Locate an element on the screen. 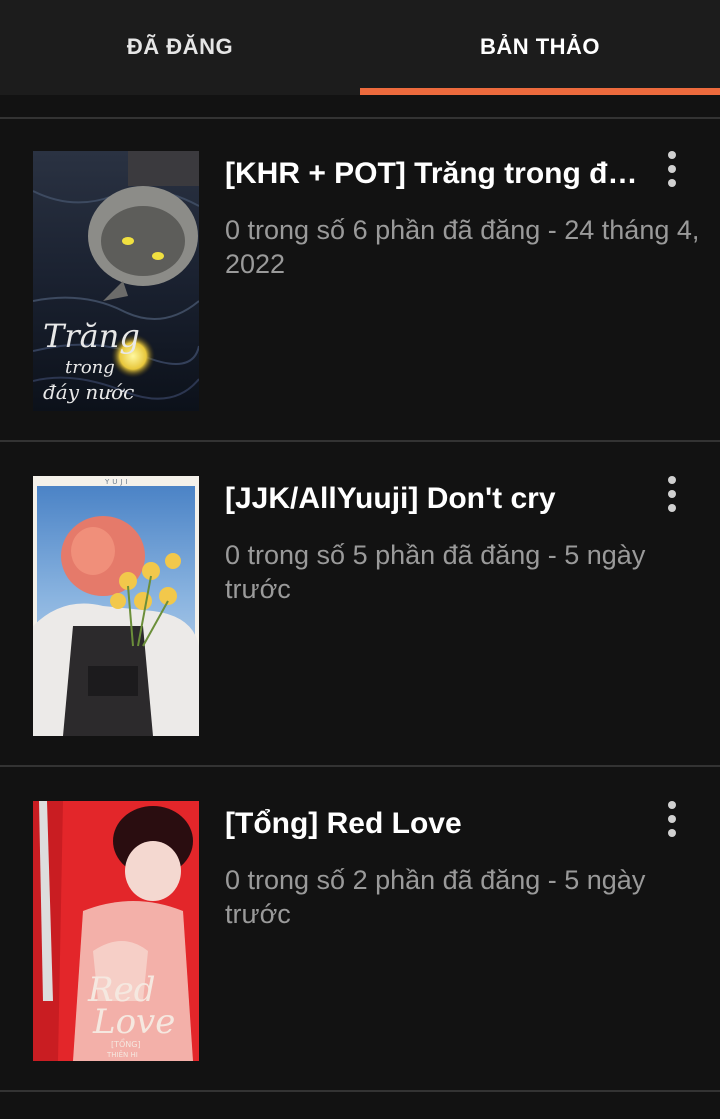  tab-published-label: ĐÃ ĐĂNG is located at coordinates (180, 46).